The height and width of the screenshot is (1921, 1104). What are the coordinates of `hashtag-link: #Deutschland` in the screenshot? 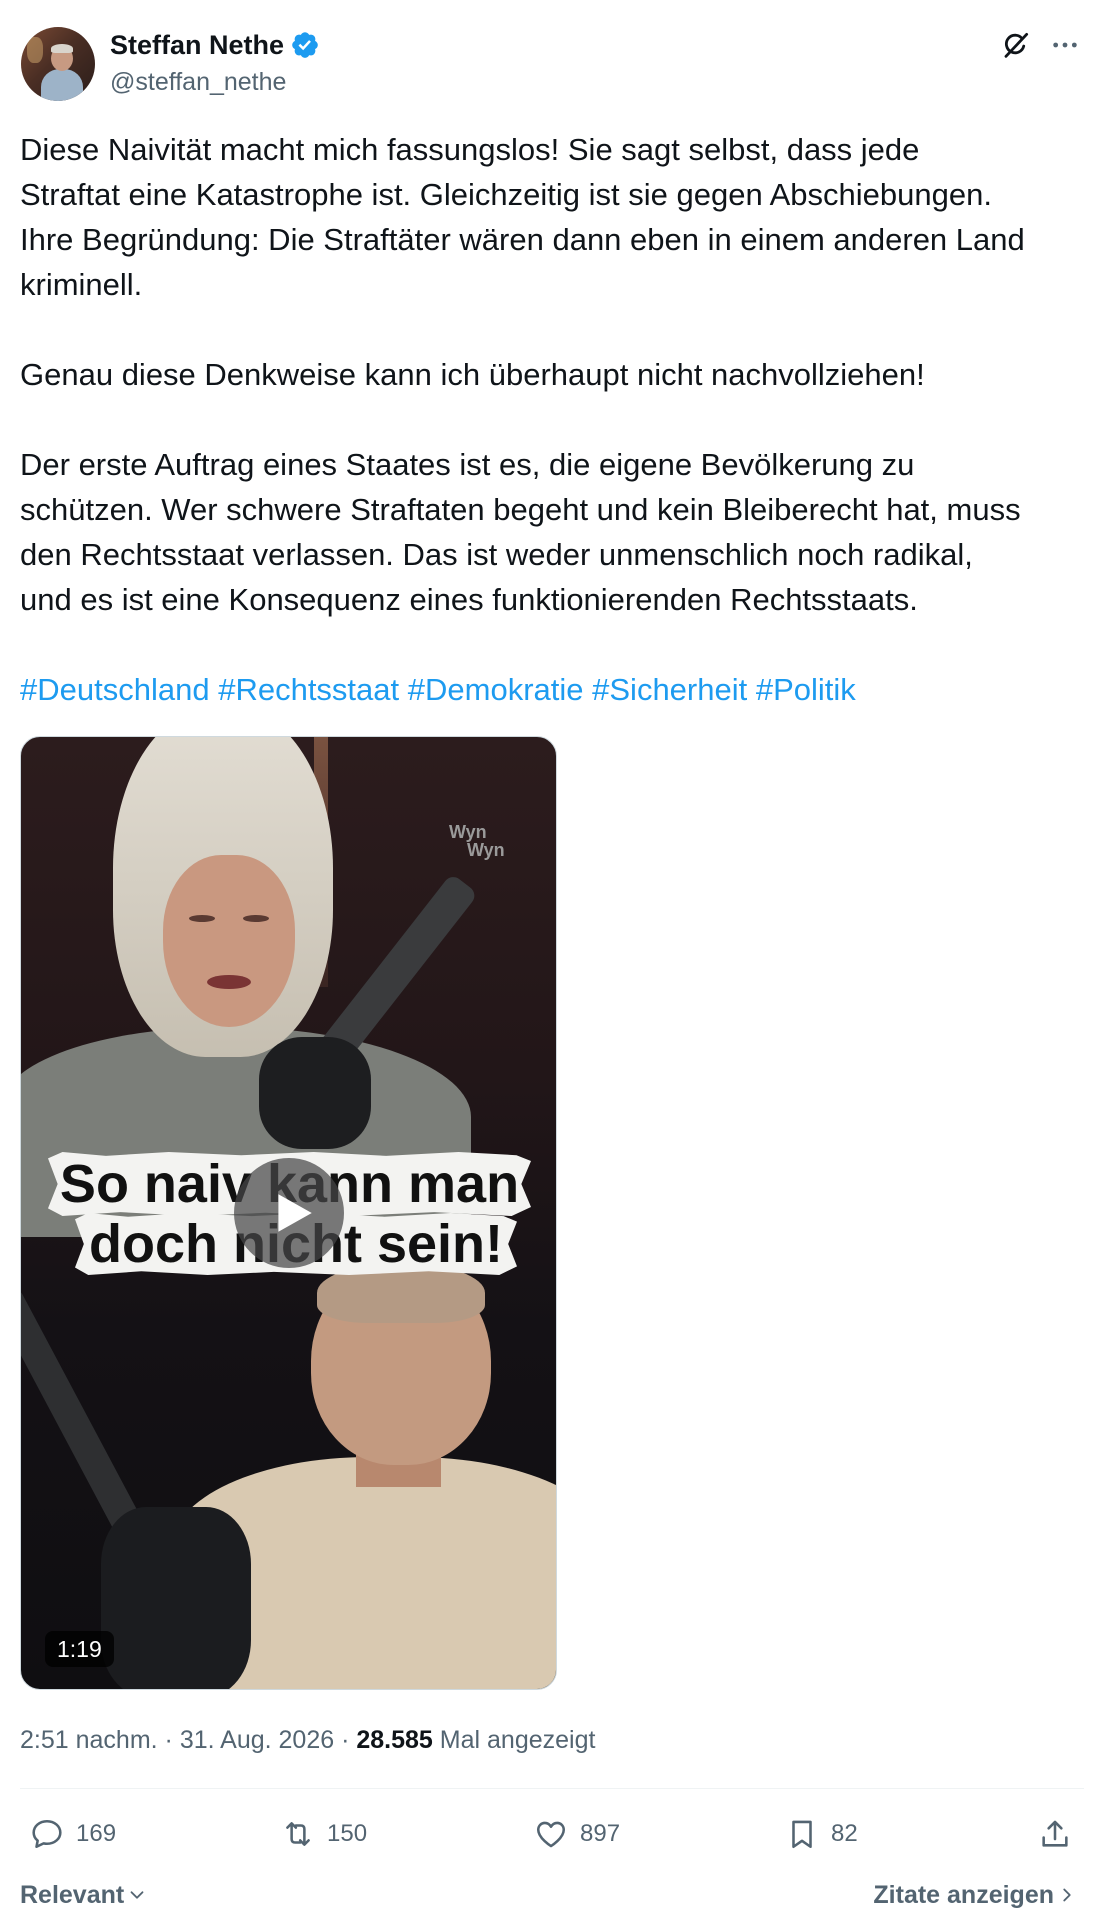 It's located at (115, 689).